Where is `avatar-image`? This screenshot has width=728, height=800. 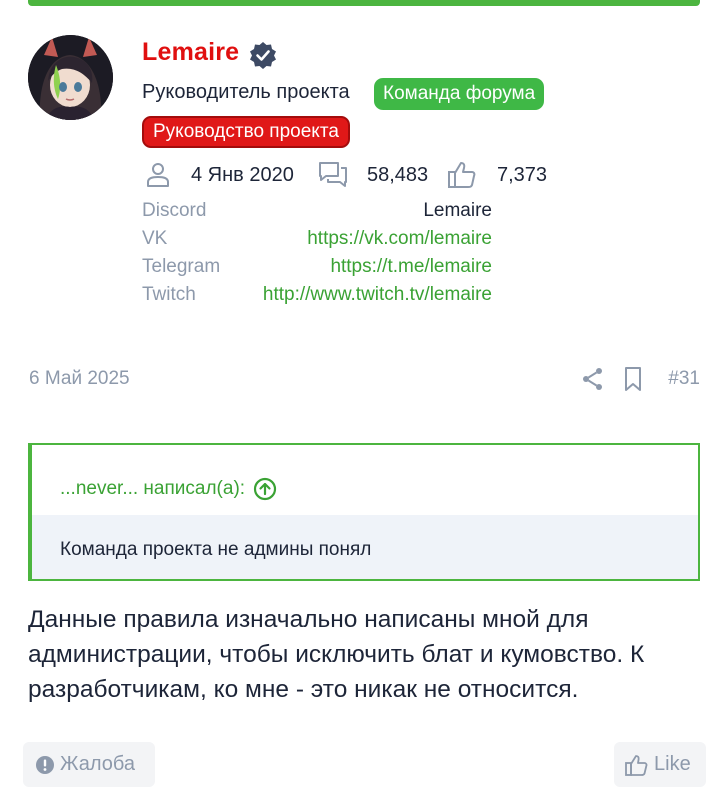 avatar-image is located at coordinates (70, 77).